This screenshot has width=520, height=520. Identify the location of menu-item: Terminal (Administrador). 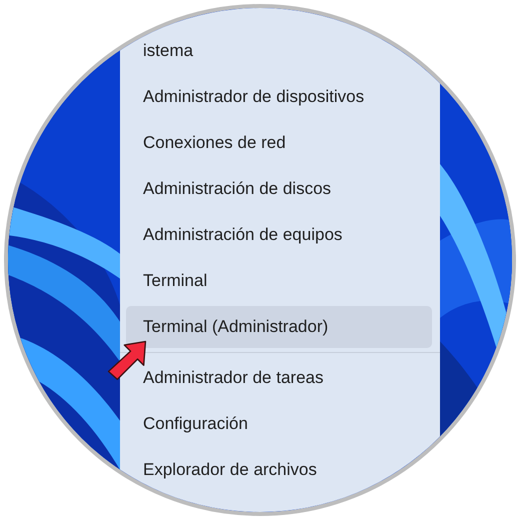
(279, 327).